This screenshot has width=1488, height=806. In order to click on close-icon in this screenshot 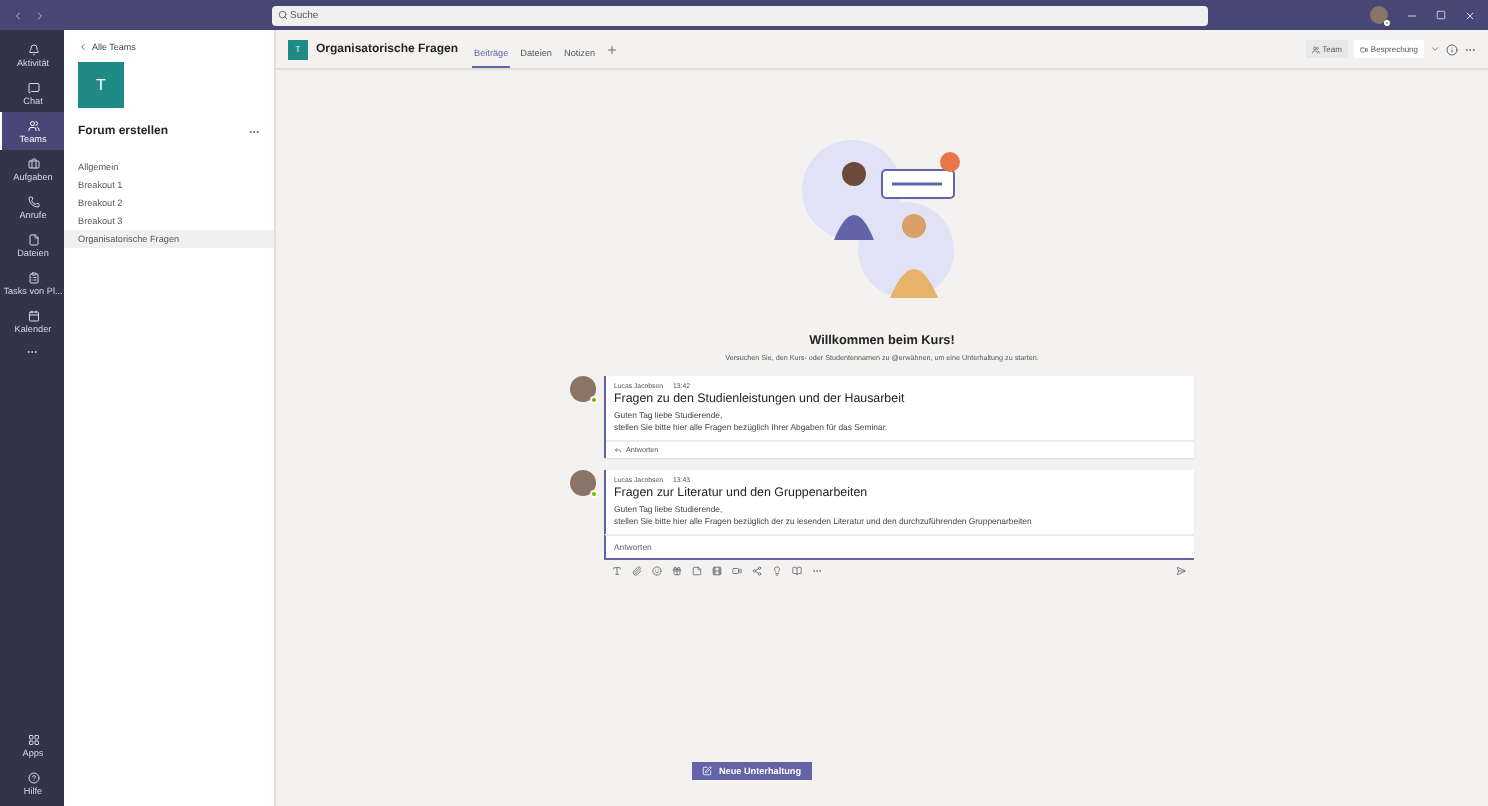, I will do `click(1470, 15)`.